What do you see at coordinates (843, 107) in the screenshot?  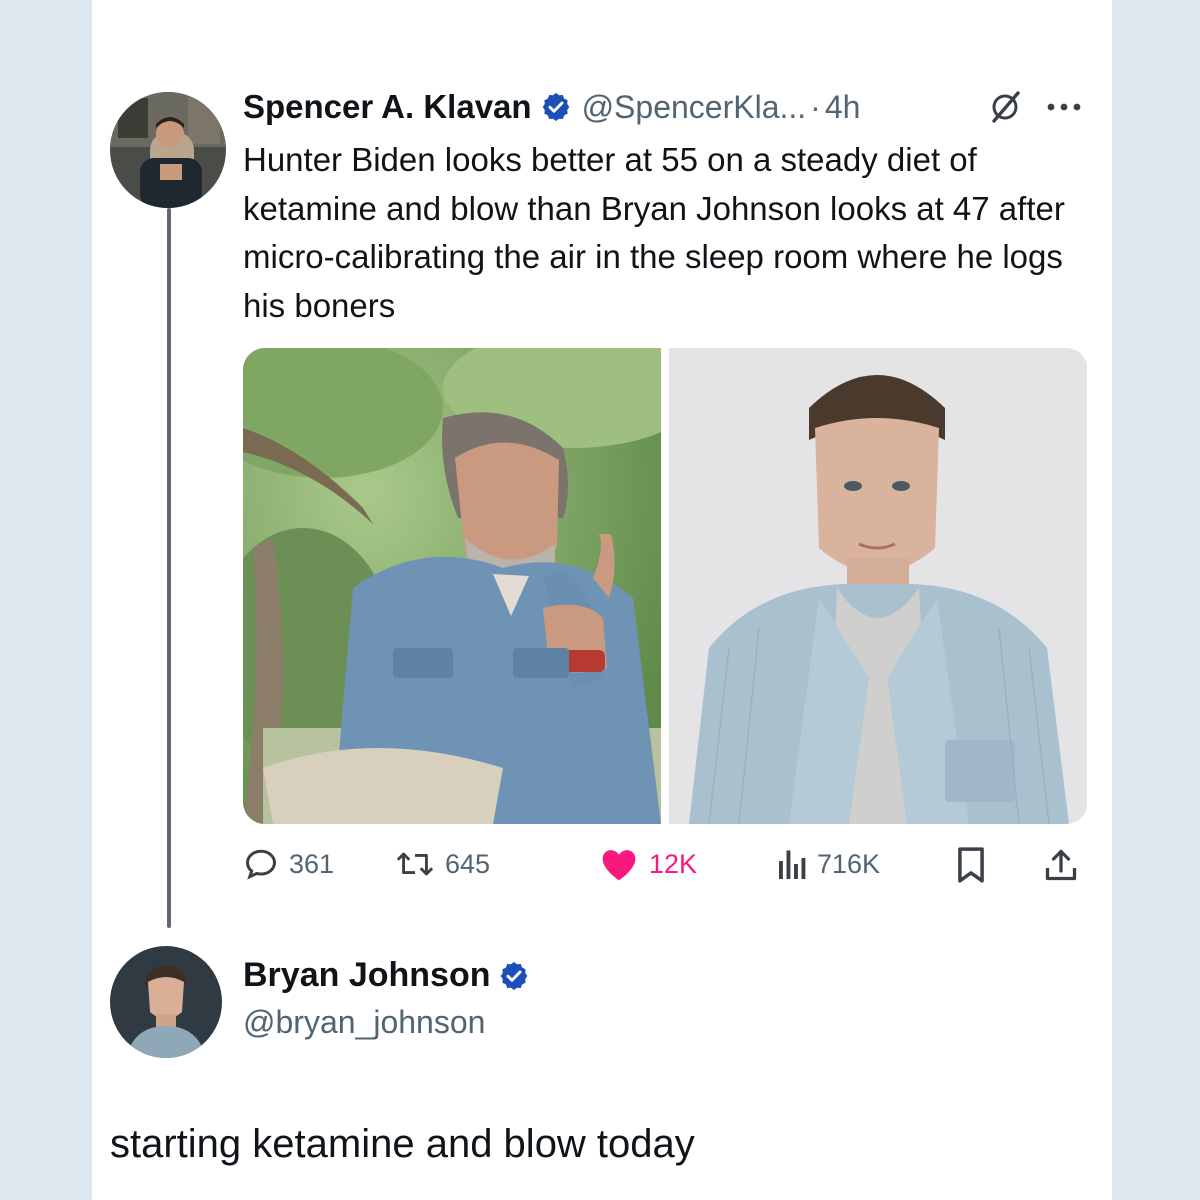 I see `tweet-timestamp: 4h` at bounding box center [843, 107].